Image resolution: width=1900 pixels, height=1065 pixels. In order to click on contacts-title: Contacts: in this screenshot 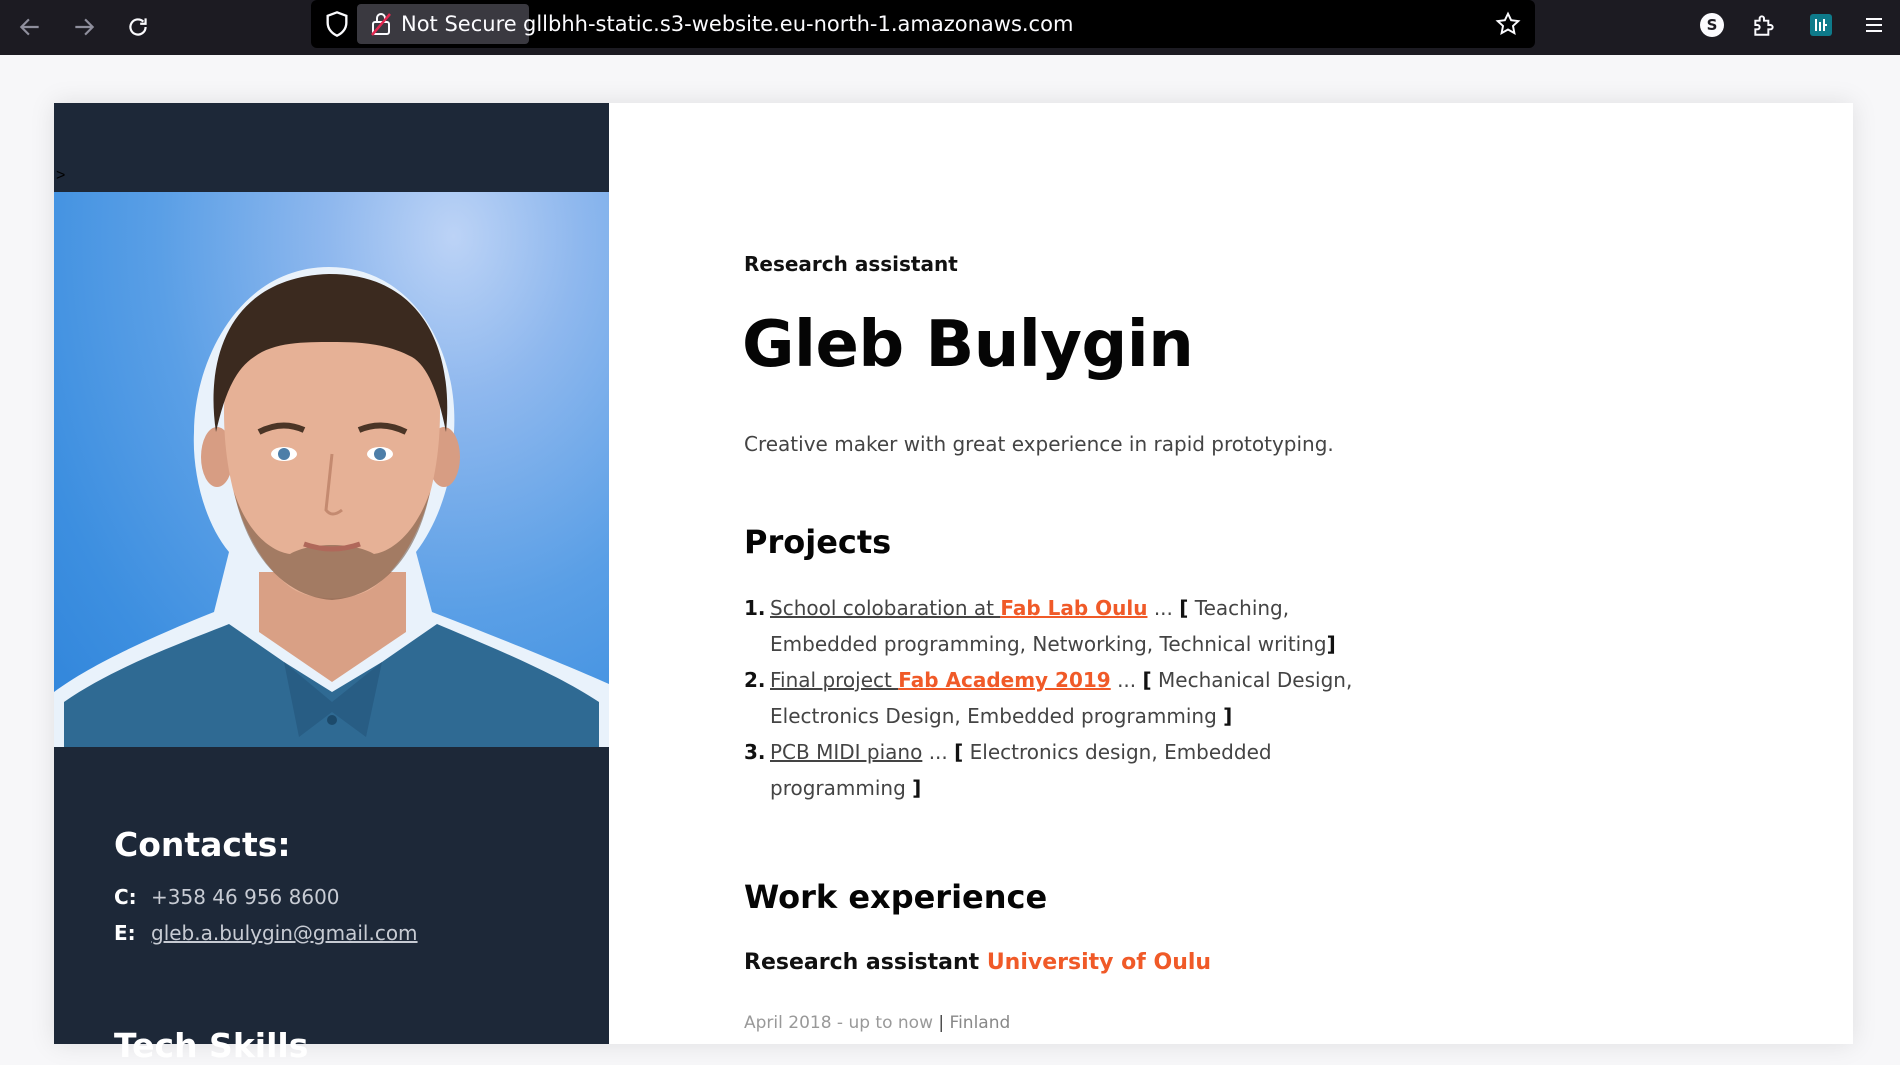, I will do `click(202, 844)`.